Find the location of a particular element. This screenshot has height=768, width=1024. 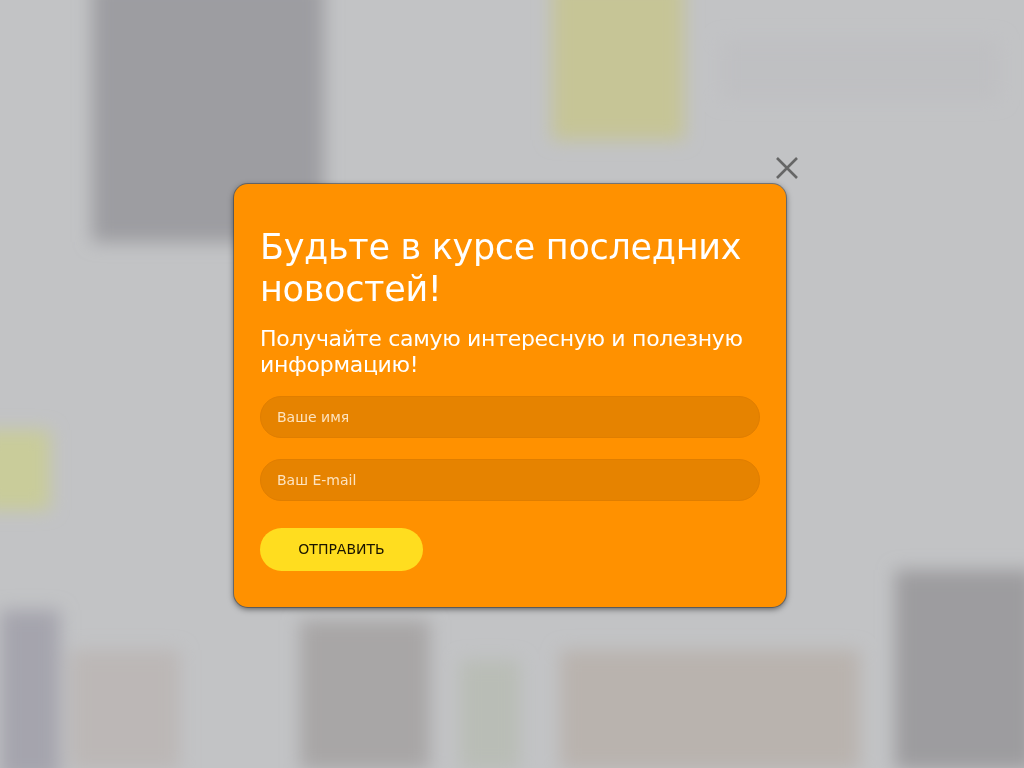

popup-title: Будьте в курсе последних новостей! is located at coordinates (501, 267).